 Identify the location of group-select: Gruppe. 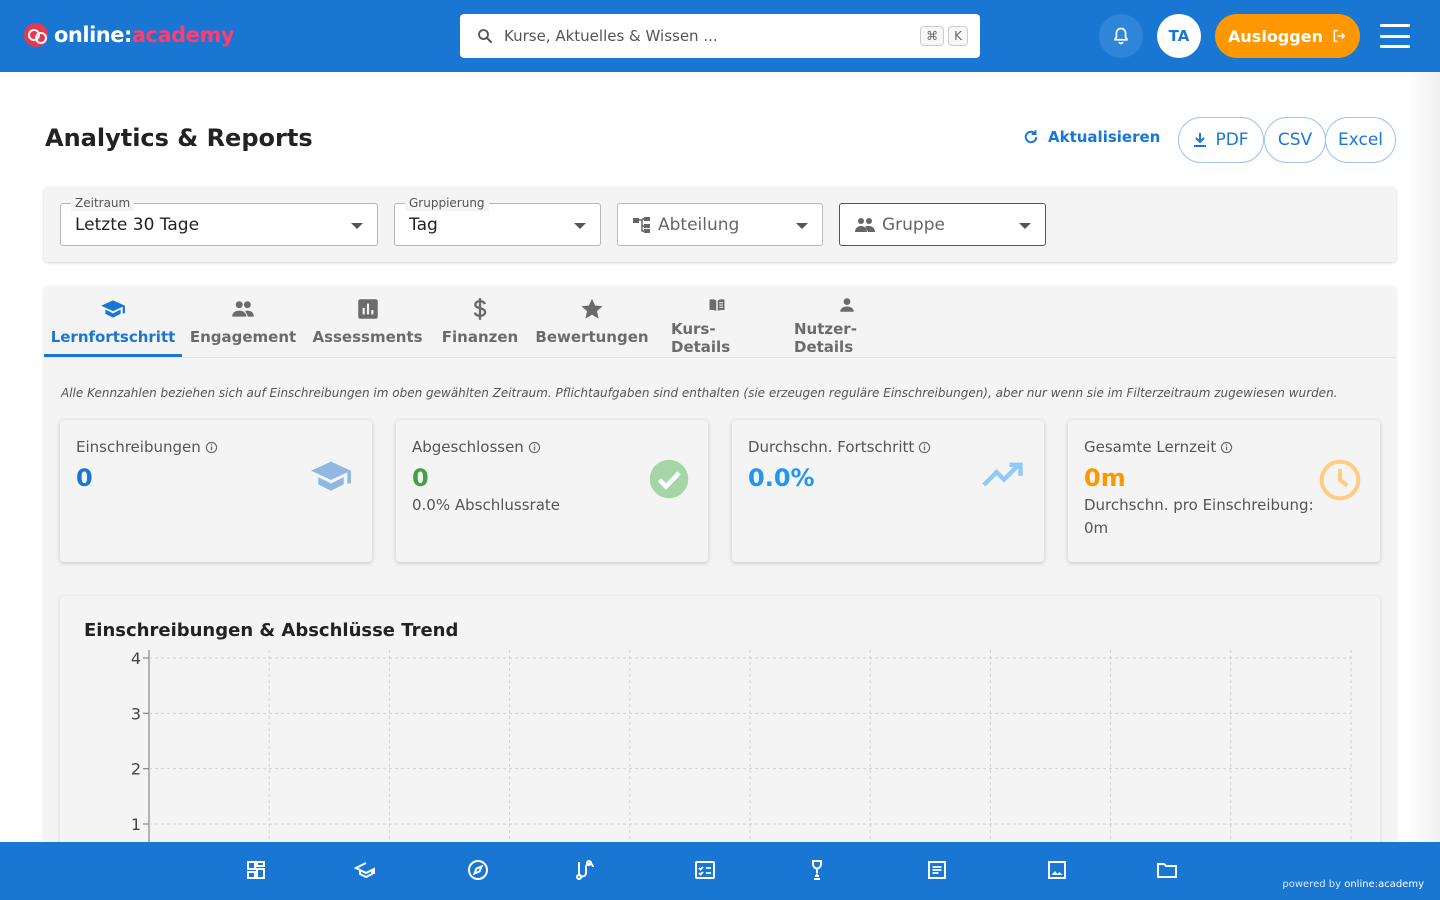
(942, 224).